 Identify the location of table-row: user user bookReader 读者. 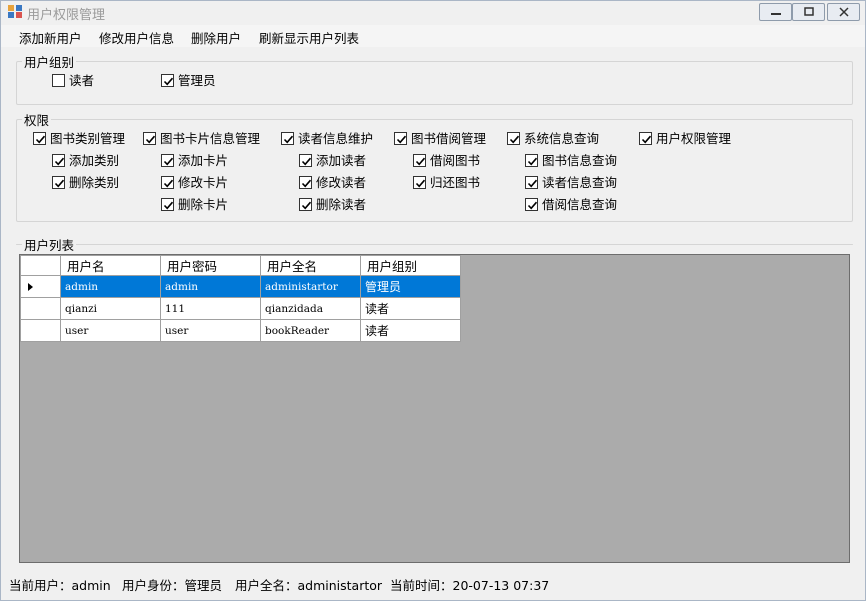
(240, 330).